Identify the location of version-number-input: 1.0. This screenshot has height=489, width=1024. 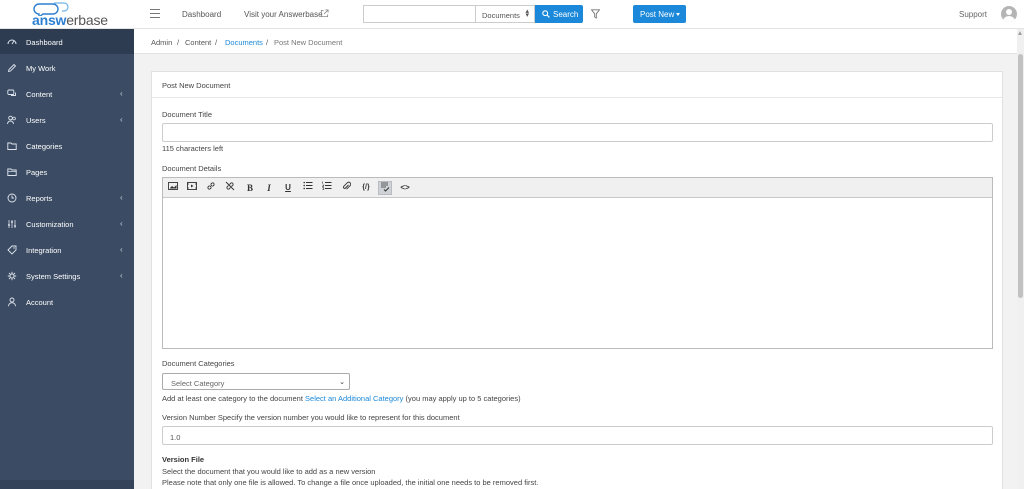
(577, 435).